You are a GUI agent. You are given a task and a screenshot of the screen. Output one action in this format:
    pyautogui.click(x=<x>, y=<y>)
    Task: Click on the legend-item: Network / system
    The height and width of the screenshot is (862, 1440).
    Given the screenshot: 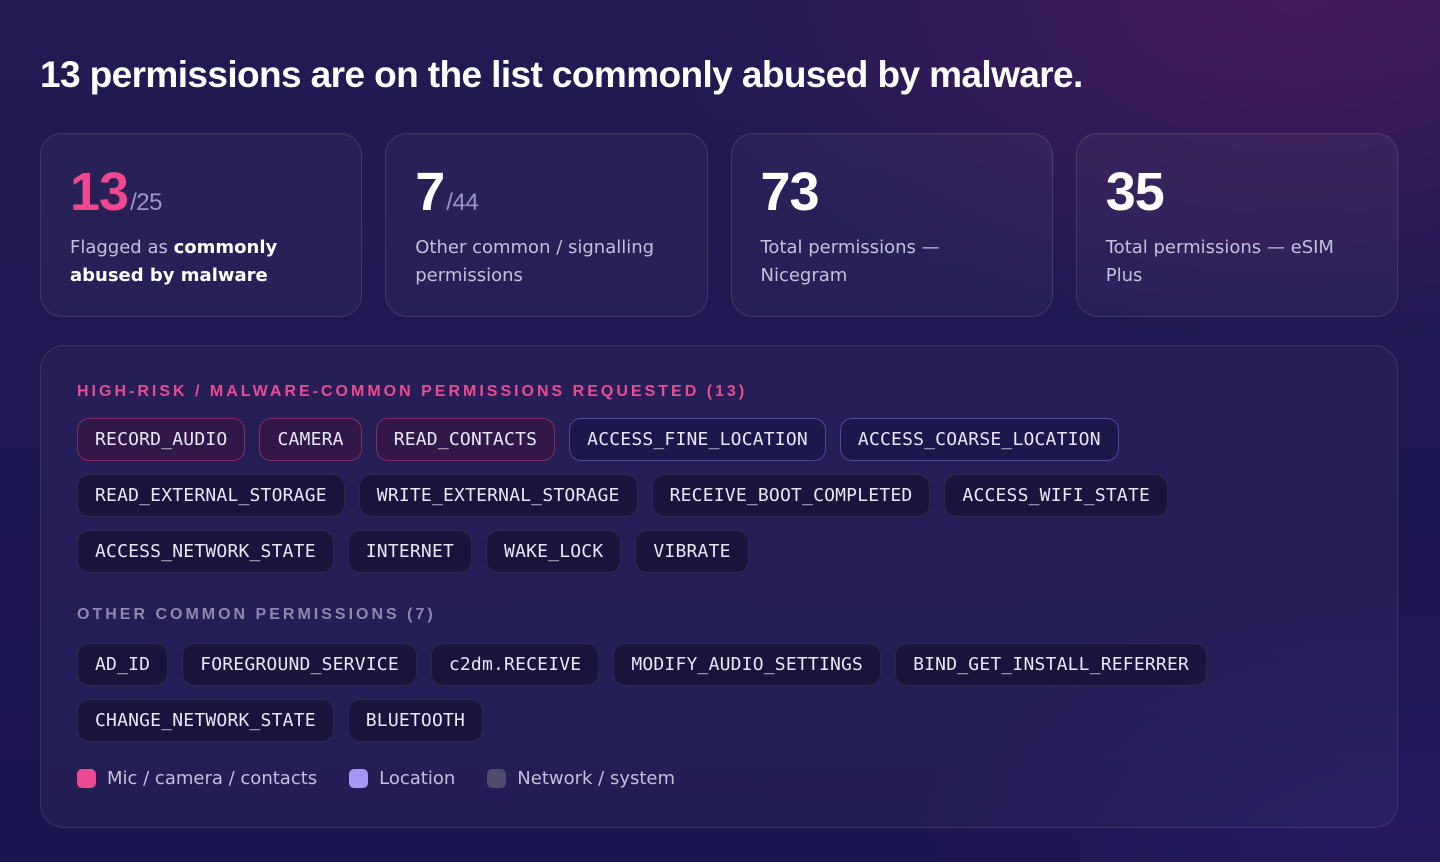 What is the action you would take?
    pyautogui.click(x=581, y=778)
    